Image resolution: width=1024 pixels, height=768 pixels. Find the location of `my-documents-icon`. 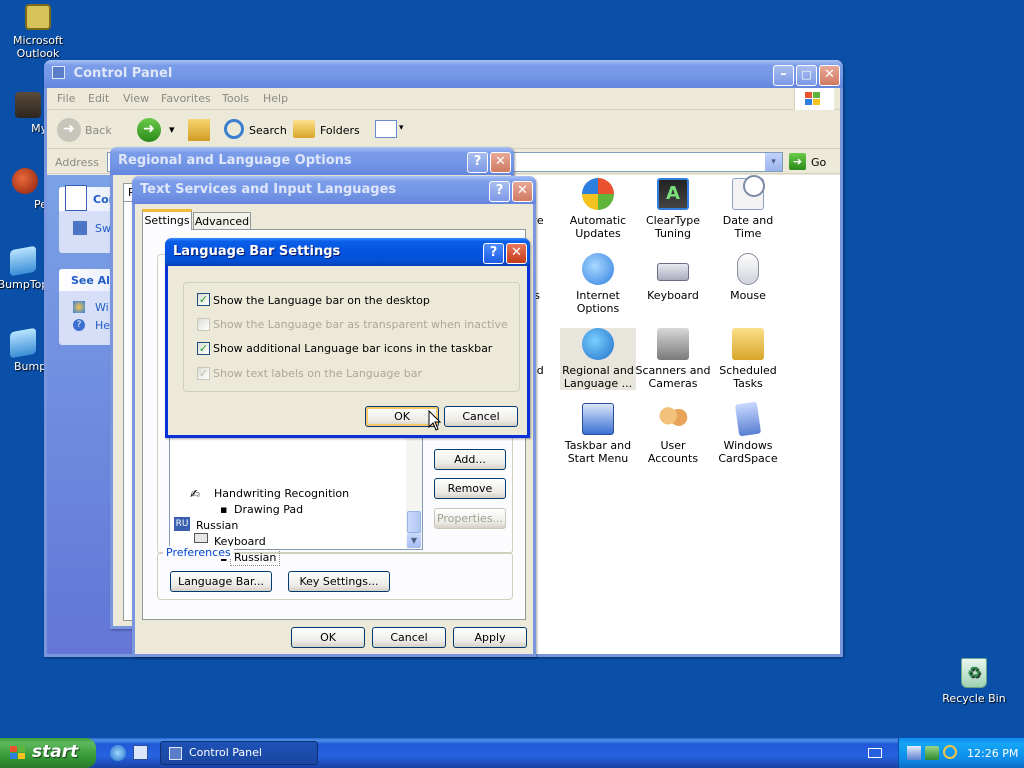

my-documents-icon is located at coordinates (28, 105).